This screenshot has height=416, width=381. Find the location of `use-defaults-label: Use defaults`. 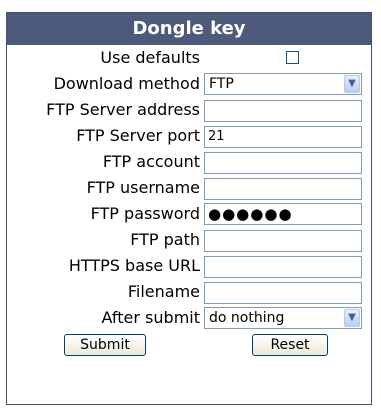

use-defaults-label: Use defaults is located at coordinates (150, 57).